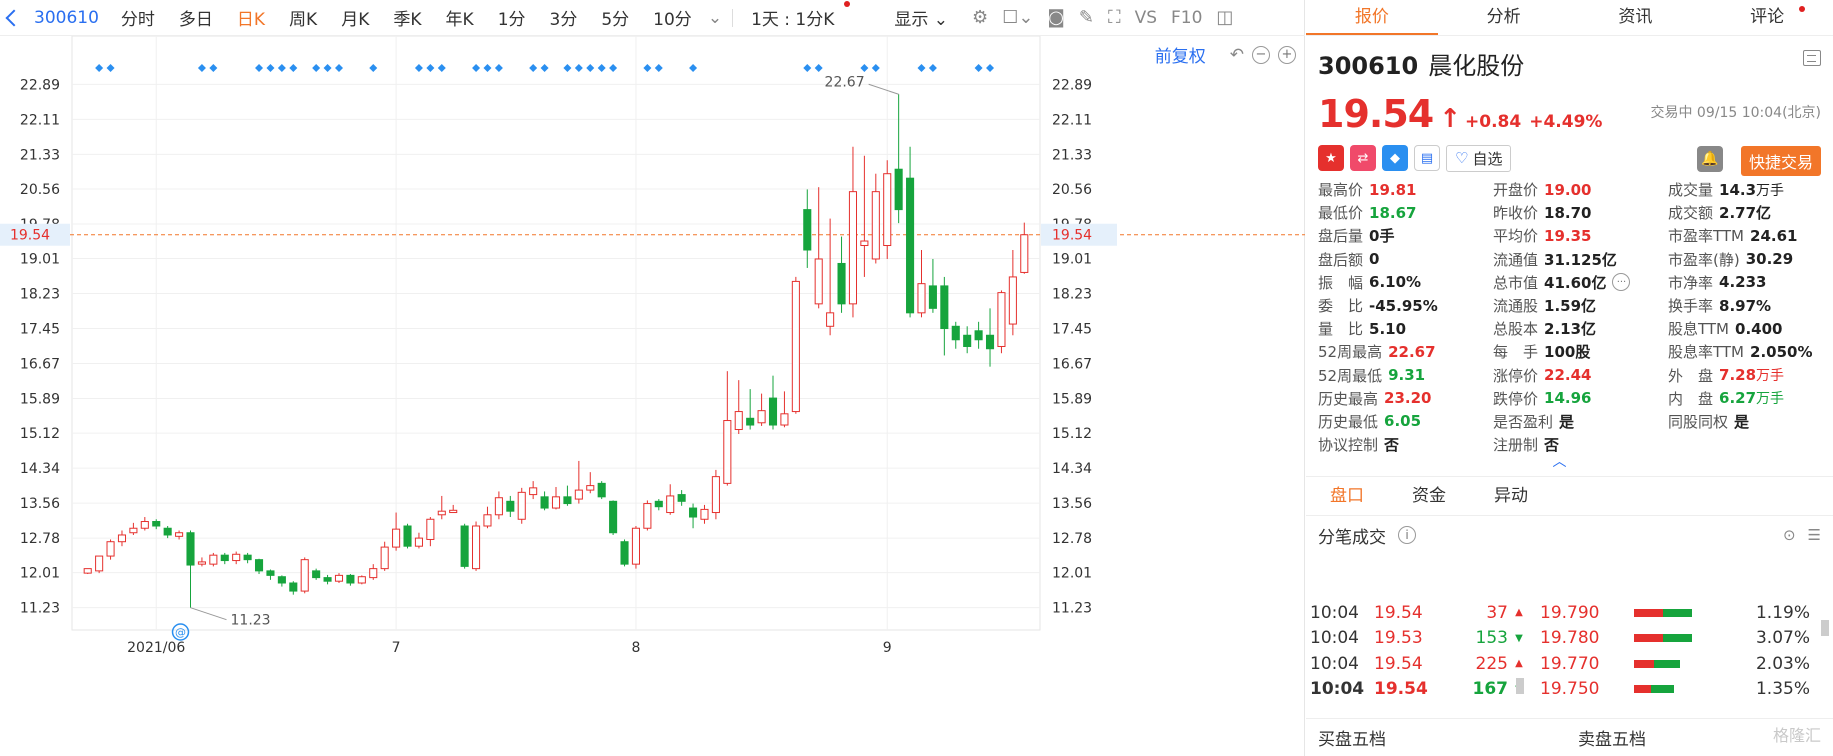 The height and width of the screenshot is (756, 1833). What do you see at coordinates (1186, 18) in the screenshot?
I see `f10-button: F10` at bounding box center [1186, 18].